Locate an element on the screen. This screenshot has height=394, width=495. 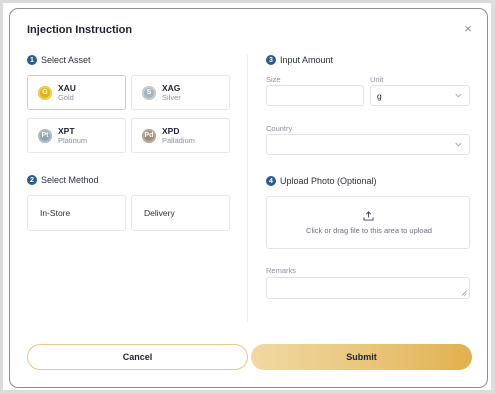
asset-name: Platinum is located at coordinates (73, 140).